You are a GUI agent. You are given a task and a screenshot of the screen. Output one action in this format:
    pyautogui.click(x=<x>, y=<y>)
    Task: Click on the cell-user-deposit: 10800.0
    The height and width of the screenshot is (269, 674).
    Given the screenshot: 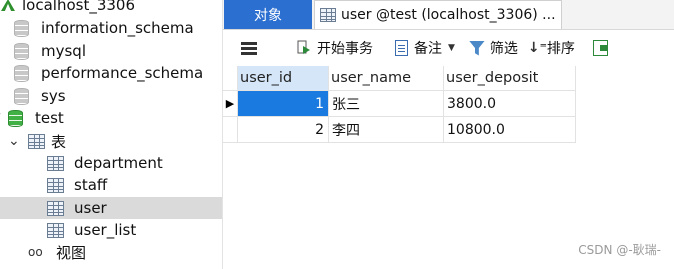 What is the action you would take?
    pyautogui.click(x=510, y=130)
    